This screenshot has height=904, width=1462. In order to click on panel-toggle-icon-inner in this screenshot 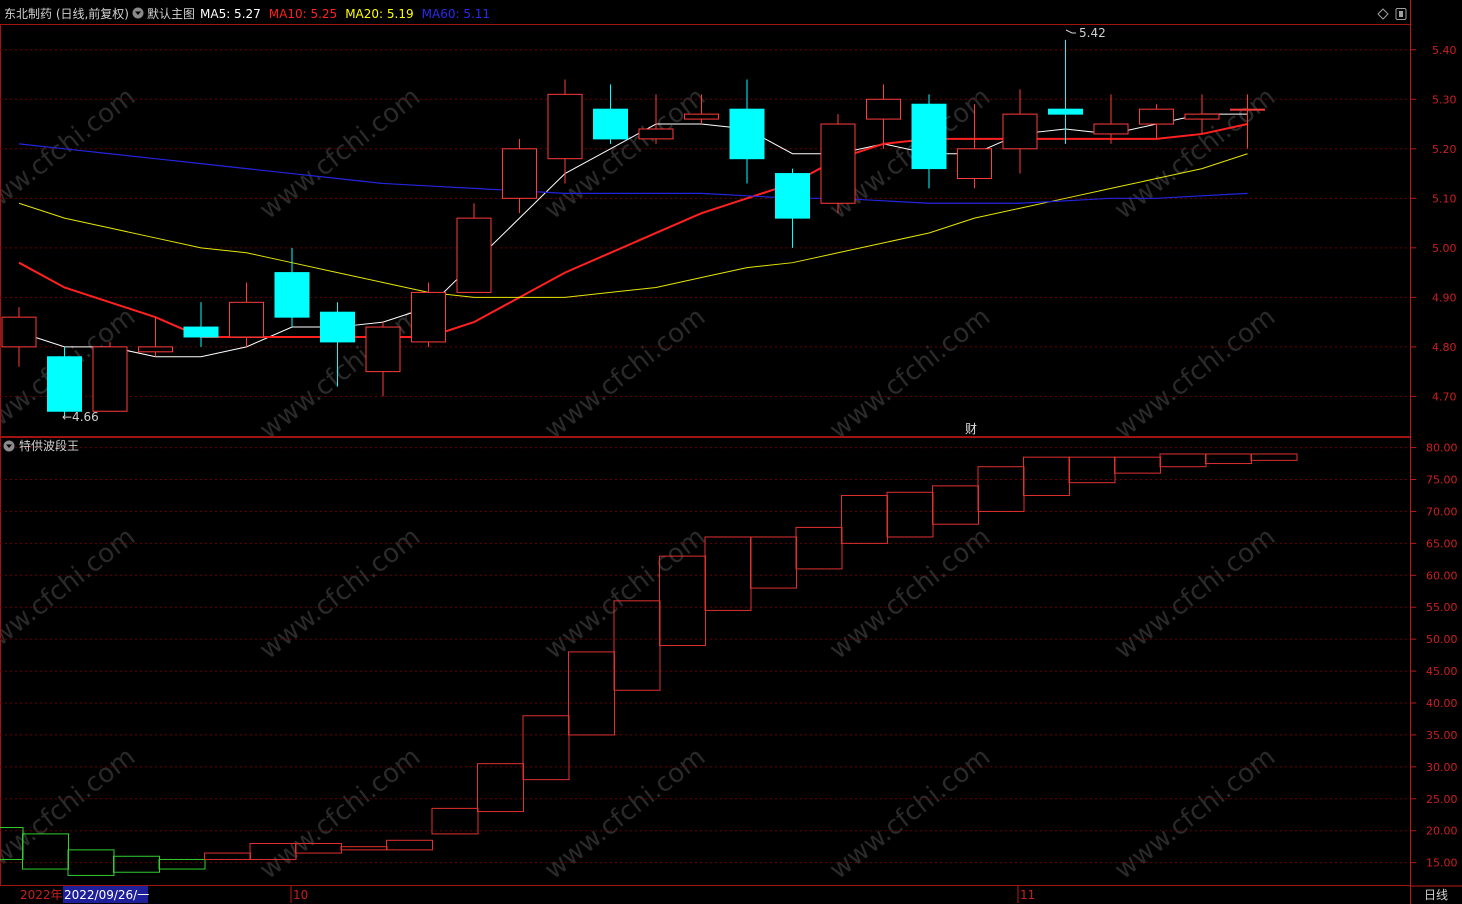, I will do `click(1401, 14)`.